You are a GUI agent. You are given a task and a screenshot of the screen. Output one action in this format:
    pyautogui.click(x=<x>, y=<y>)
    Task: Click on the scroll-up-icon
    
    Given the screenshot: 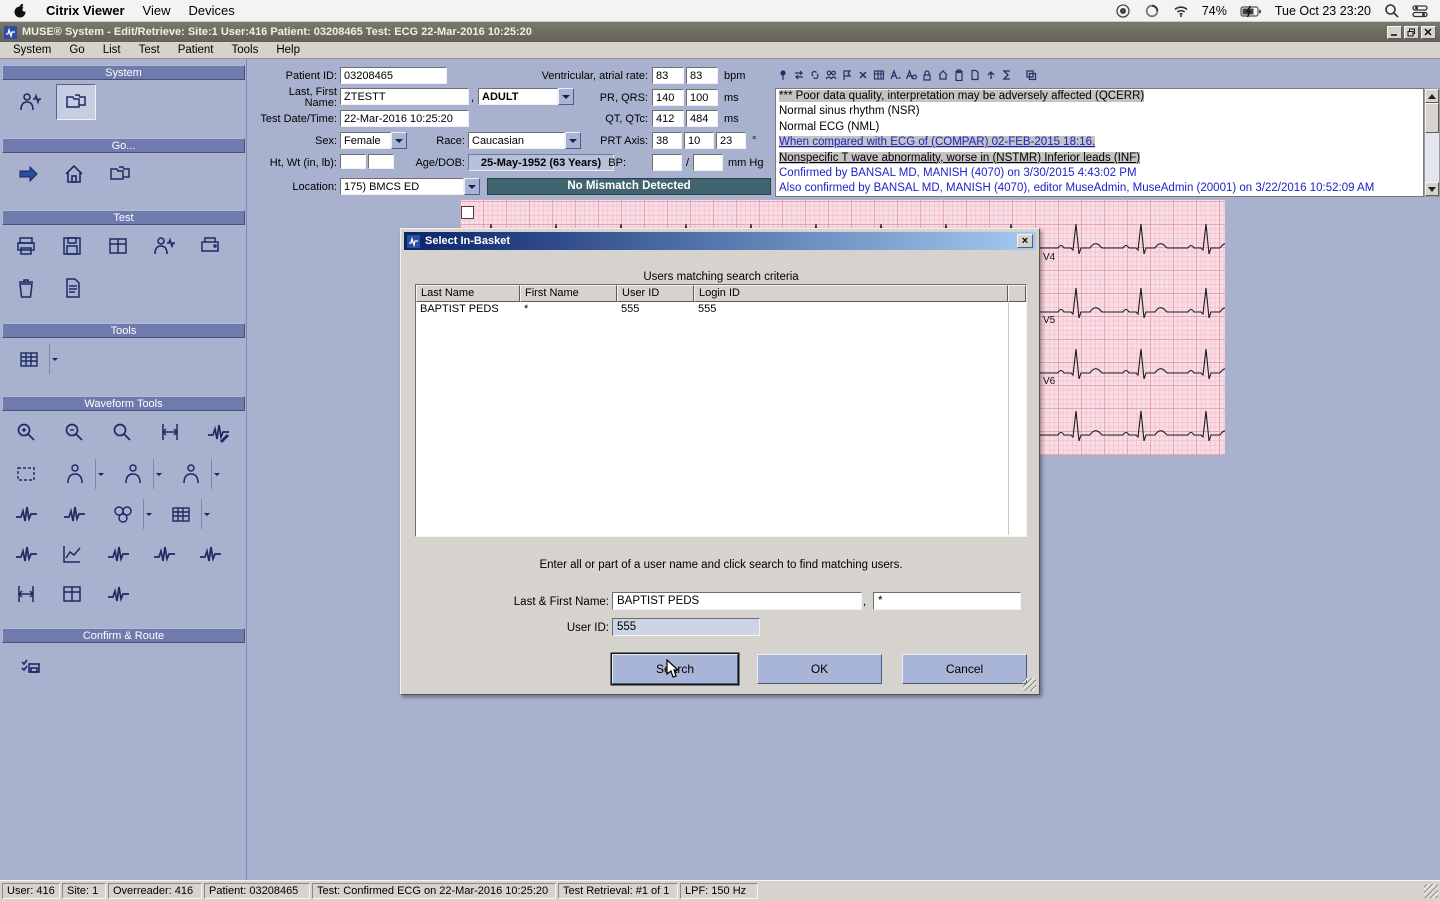 What is the action you would take?
    pyautogui.click(x=1432, y=96)
    